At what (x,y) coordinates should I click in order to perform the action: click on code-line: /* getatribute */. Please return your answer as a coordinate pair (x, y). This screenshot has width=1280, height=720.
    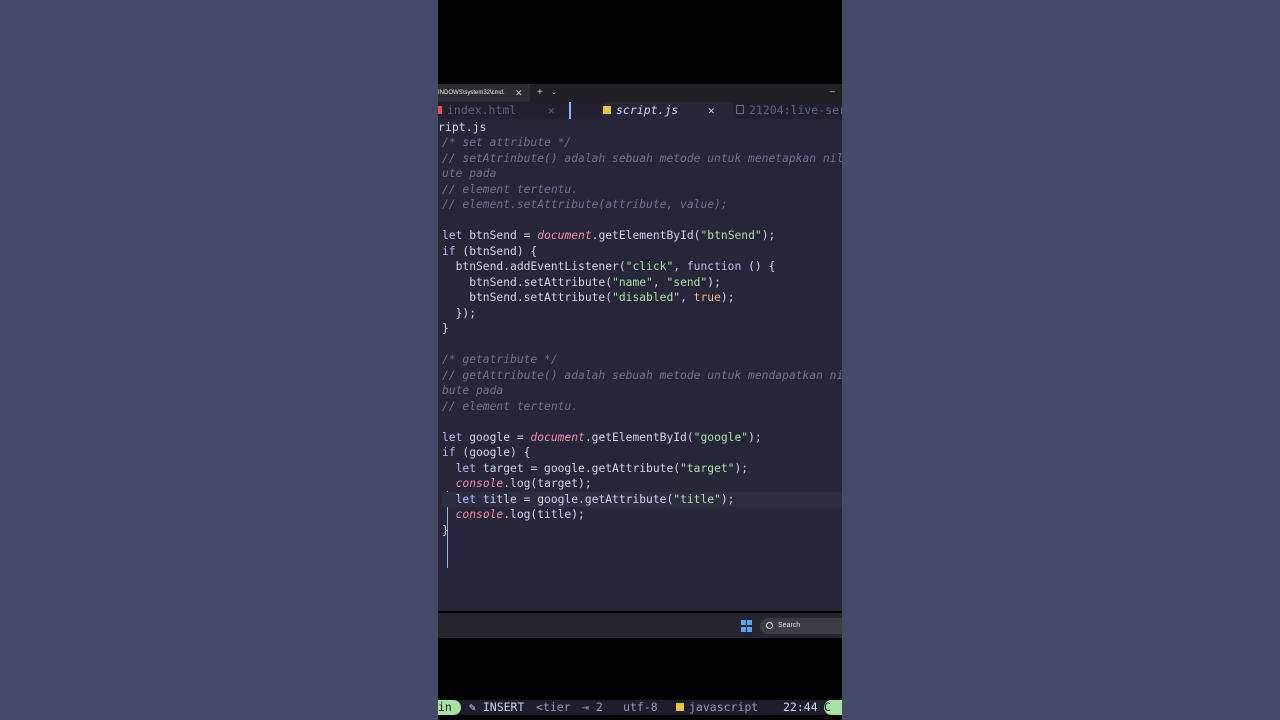
    Looking at the image, I should click on (642, 360).